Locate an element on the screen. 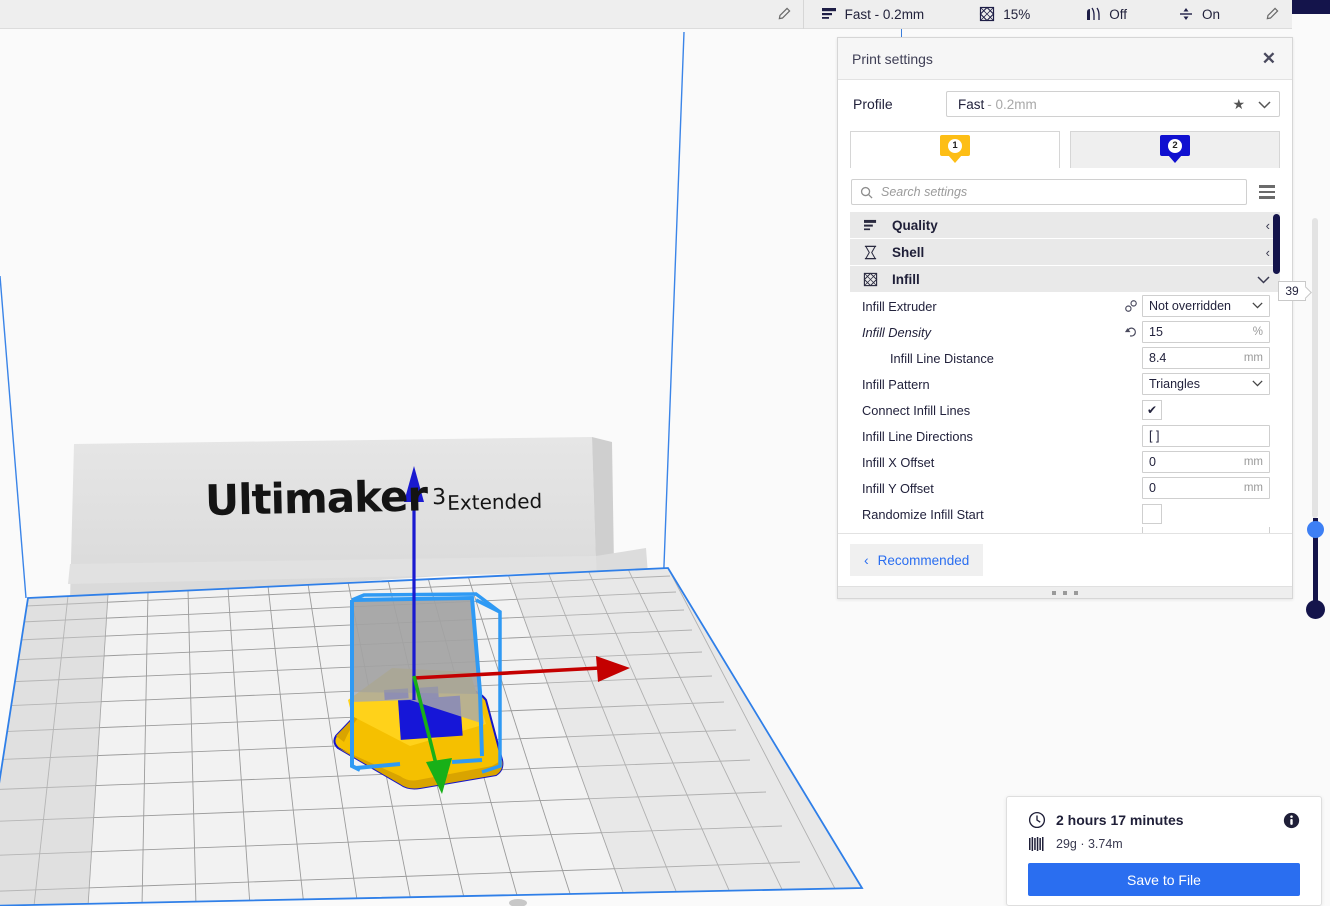 The image size is (1330, 906). job-material-value: 29g · 3.74m is located at coordinates (1089, 844).